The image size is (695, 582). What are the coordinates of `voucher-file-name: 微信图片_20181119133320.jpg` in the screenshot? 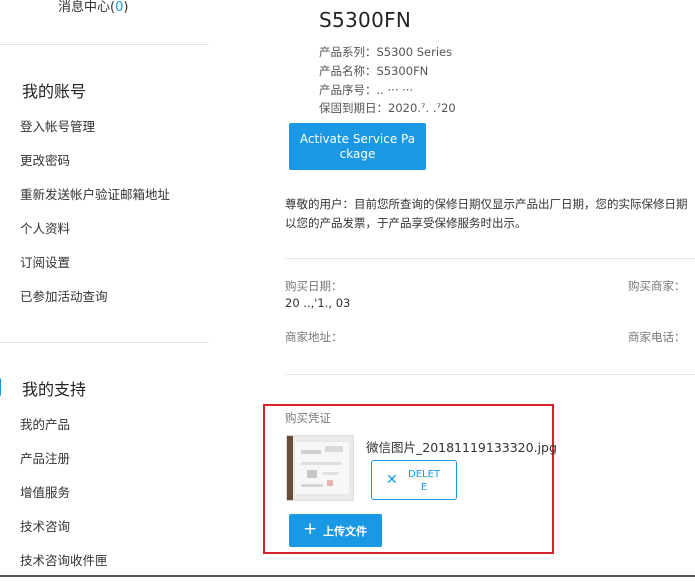 It's located at (461, 447).